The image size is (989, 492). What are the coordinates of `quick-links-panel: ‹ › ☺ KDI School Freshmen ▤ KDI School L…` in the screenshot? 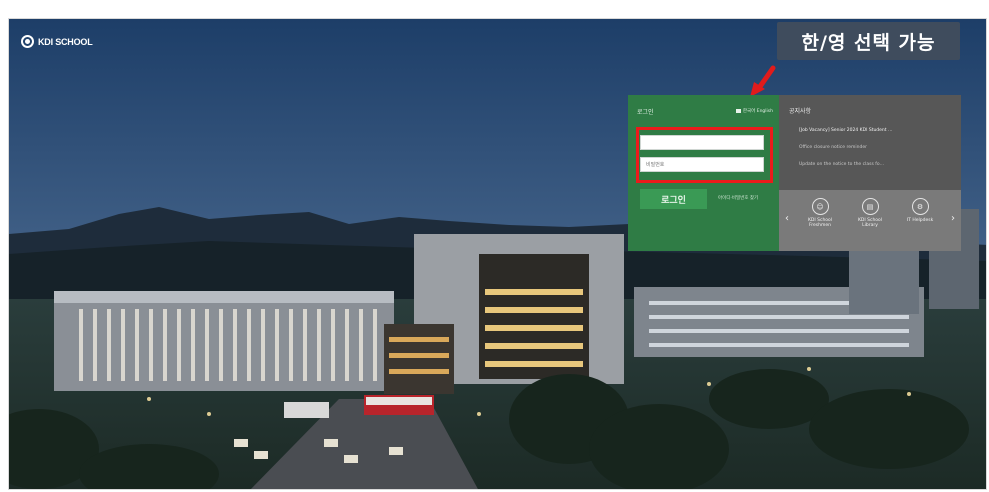 It's located at (870, 220).